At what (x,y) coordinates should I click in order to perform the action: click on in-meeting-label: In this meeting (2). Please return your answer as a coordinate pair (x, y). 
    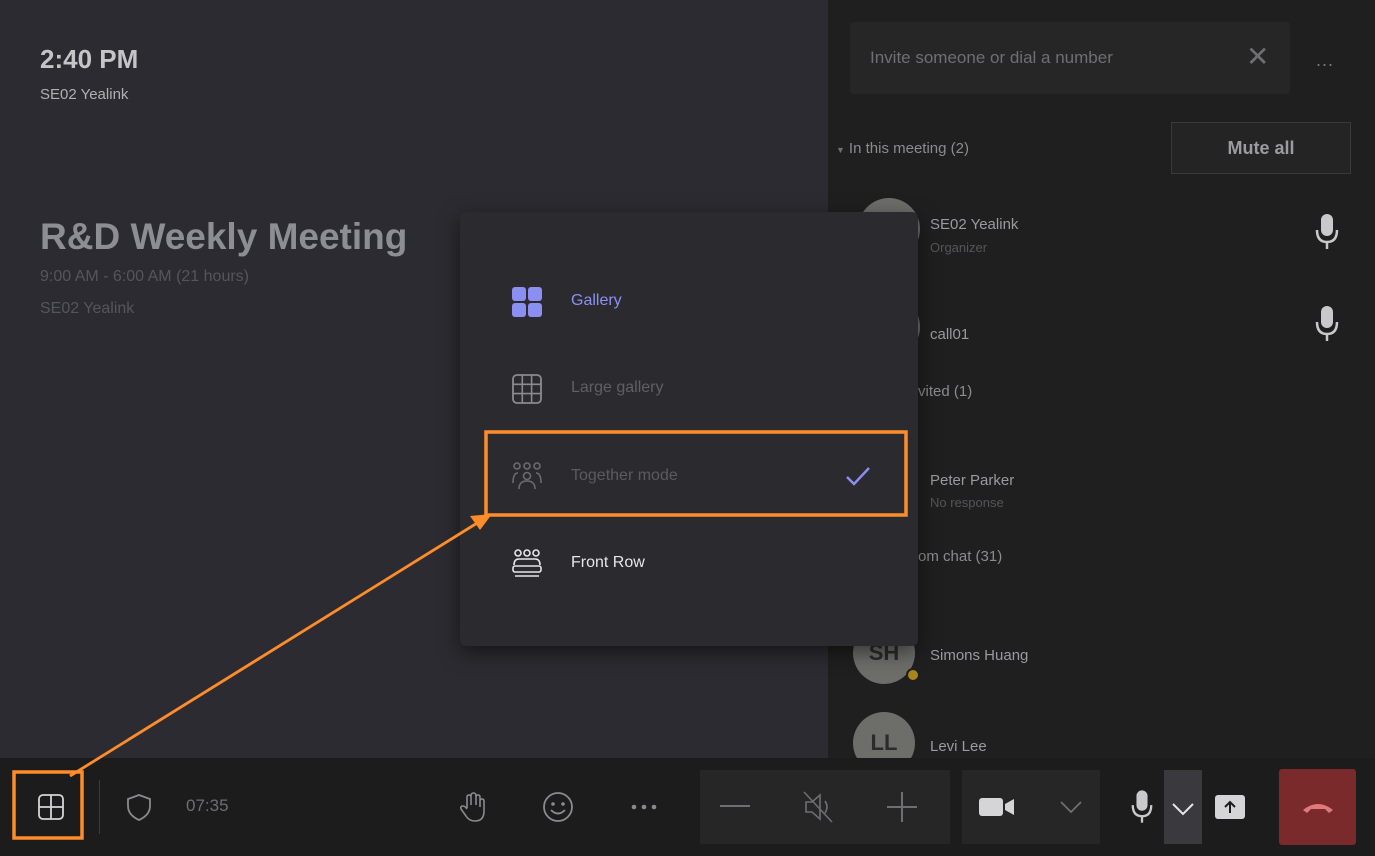
    Looking at the image, I should click on (908, 148).